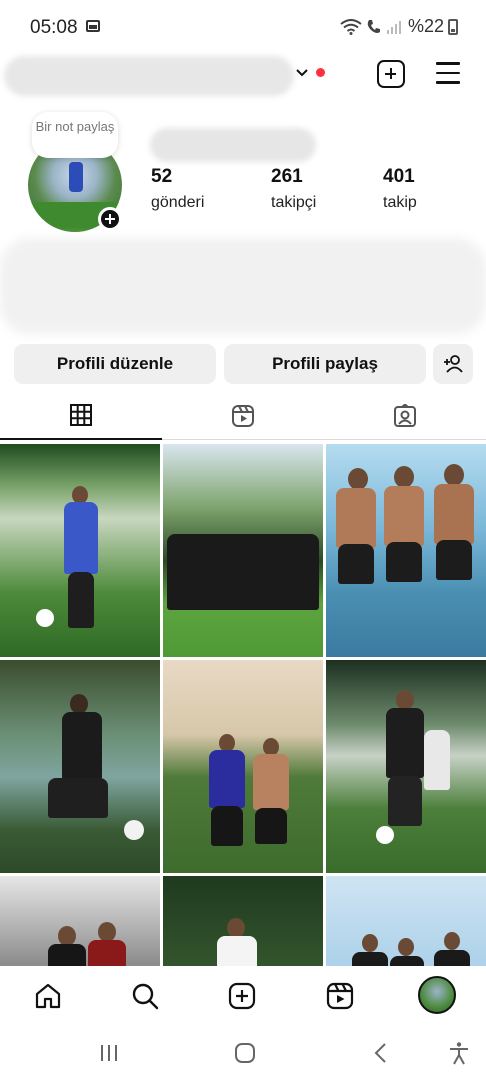  Describe the element at coordinates (93, 26) in the screenshot. I see `image-notification-icon` at that location.